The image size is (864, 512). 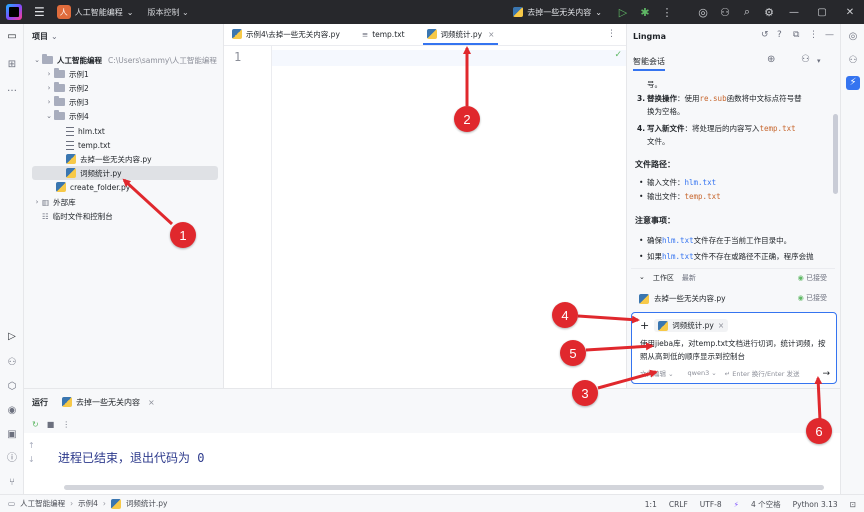 I want to click on model-selector: qwen3 ⌄, so click(x=702, y=373).